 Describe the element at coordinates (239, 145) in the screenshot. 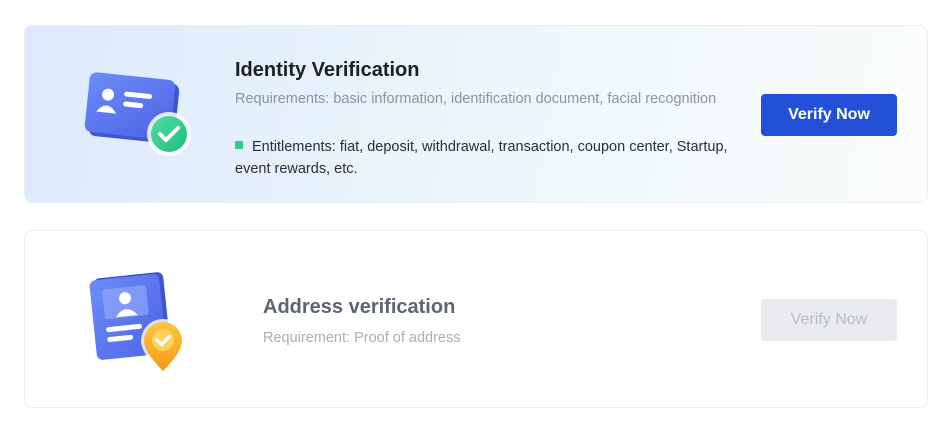

I see `green-bullet-icon` at that location.